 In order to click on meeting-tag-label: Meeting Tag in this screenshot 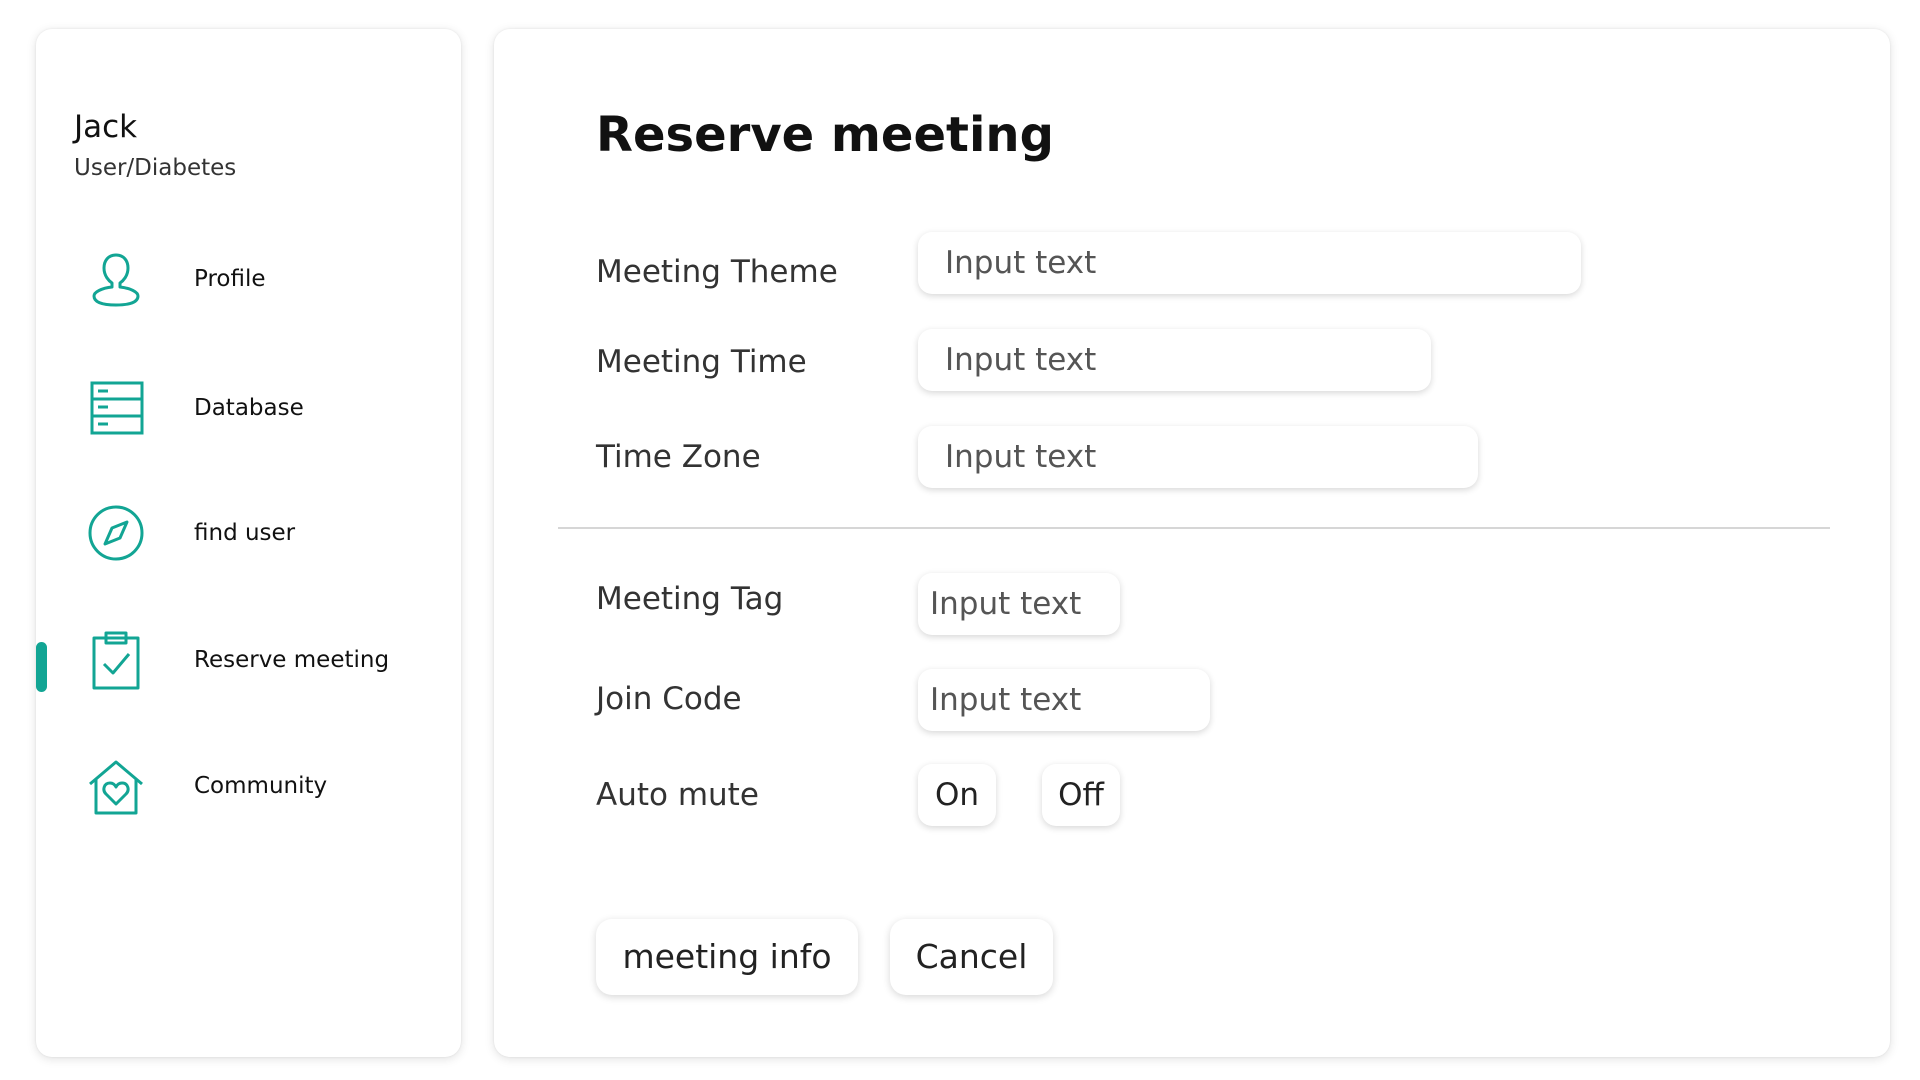, I will do `click(690, 599)`.